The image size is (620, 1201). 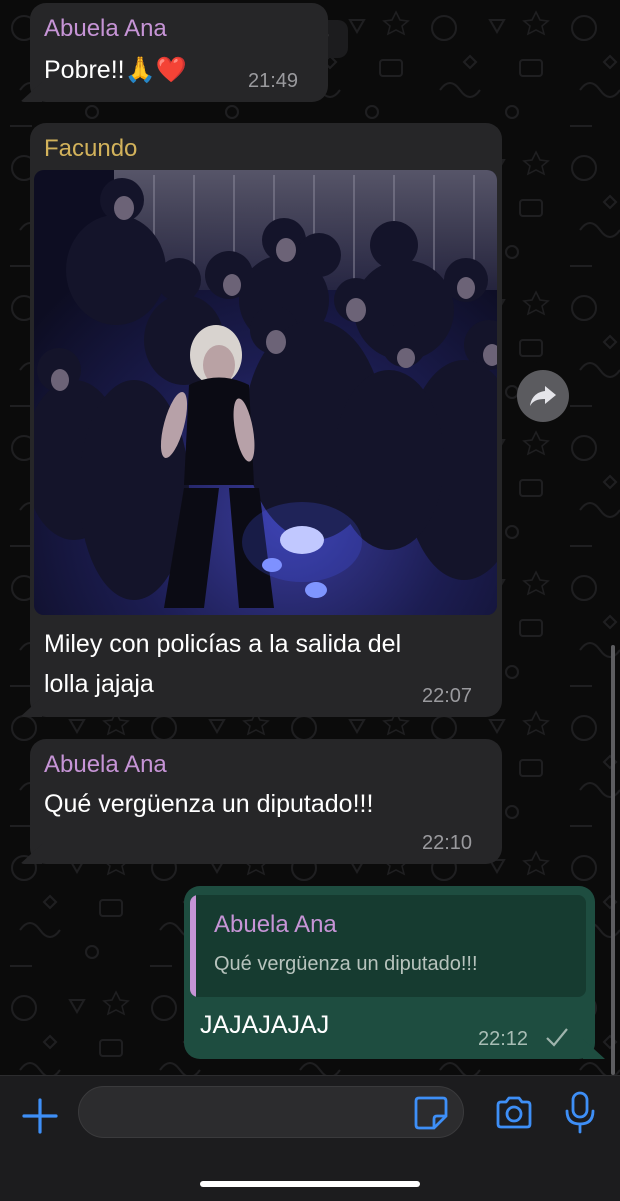 What do you see at coordinates (447, 696) in the screenshot?
I see `message-time: 22:07` at bounding box center [447, 696].